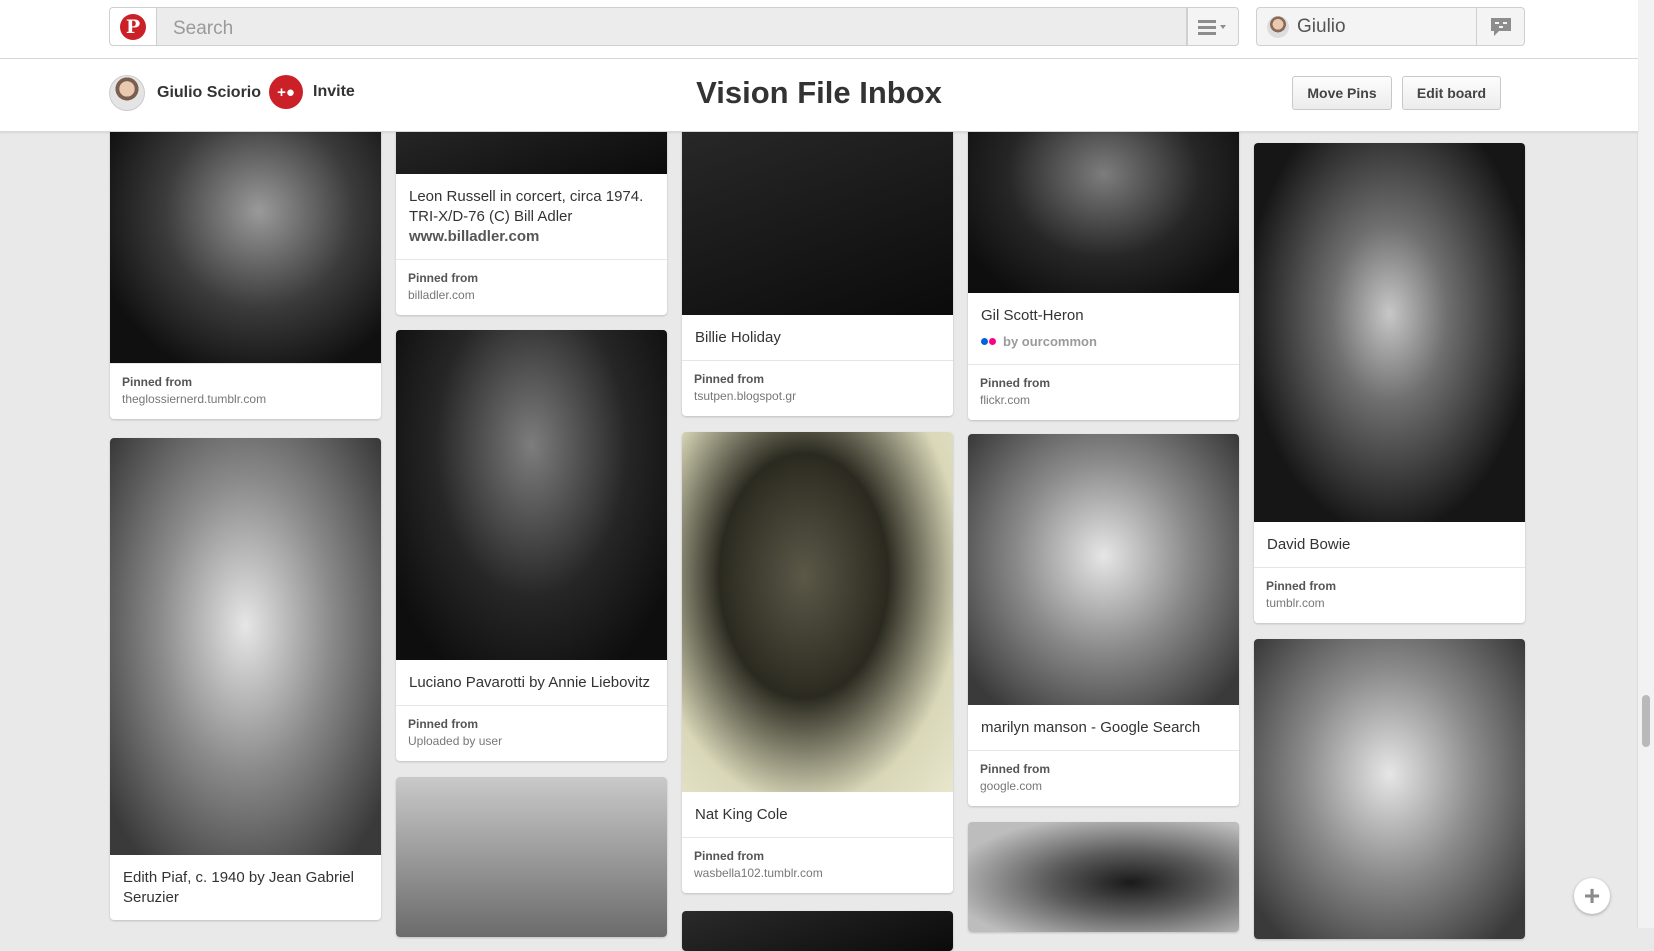 Image resolution: width=1654 pixels, height=951 pixels. Describe the element at coordinates (741, 814) in the screenshot. I see `pin-description: Nat King Cole` at that location.